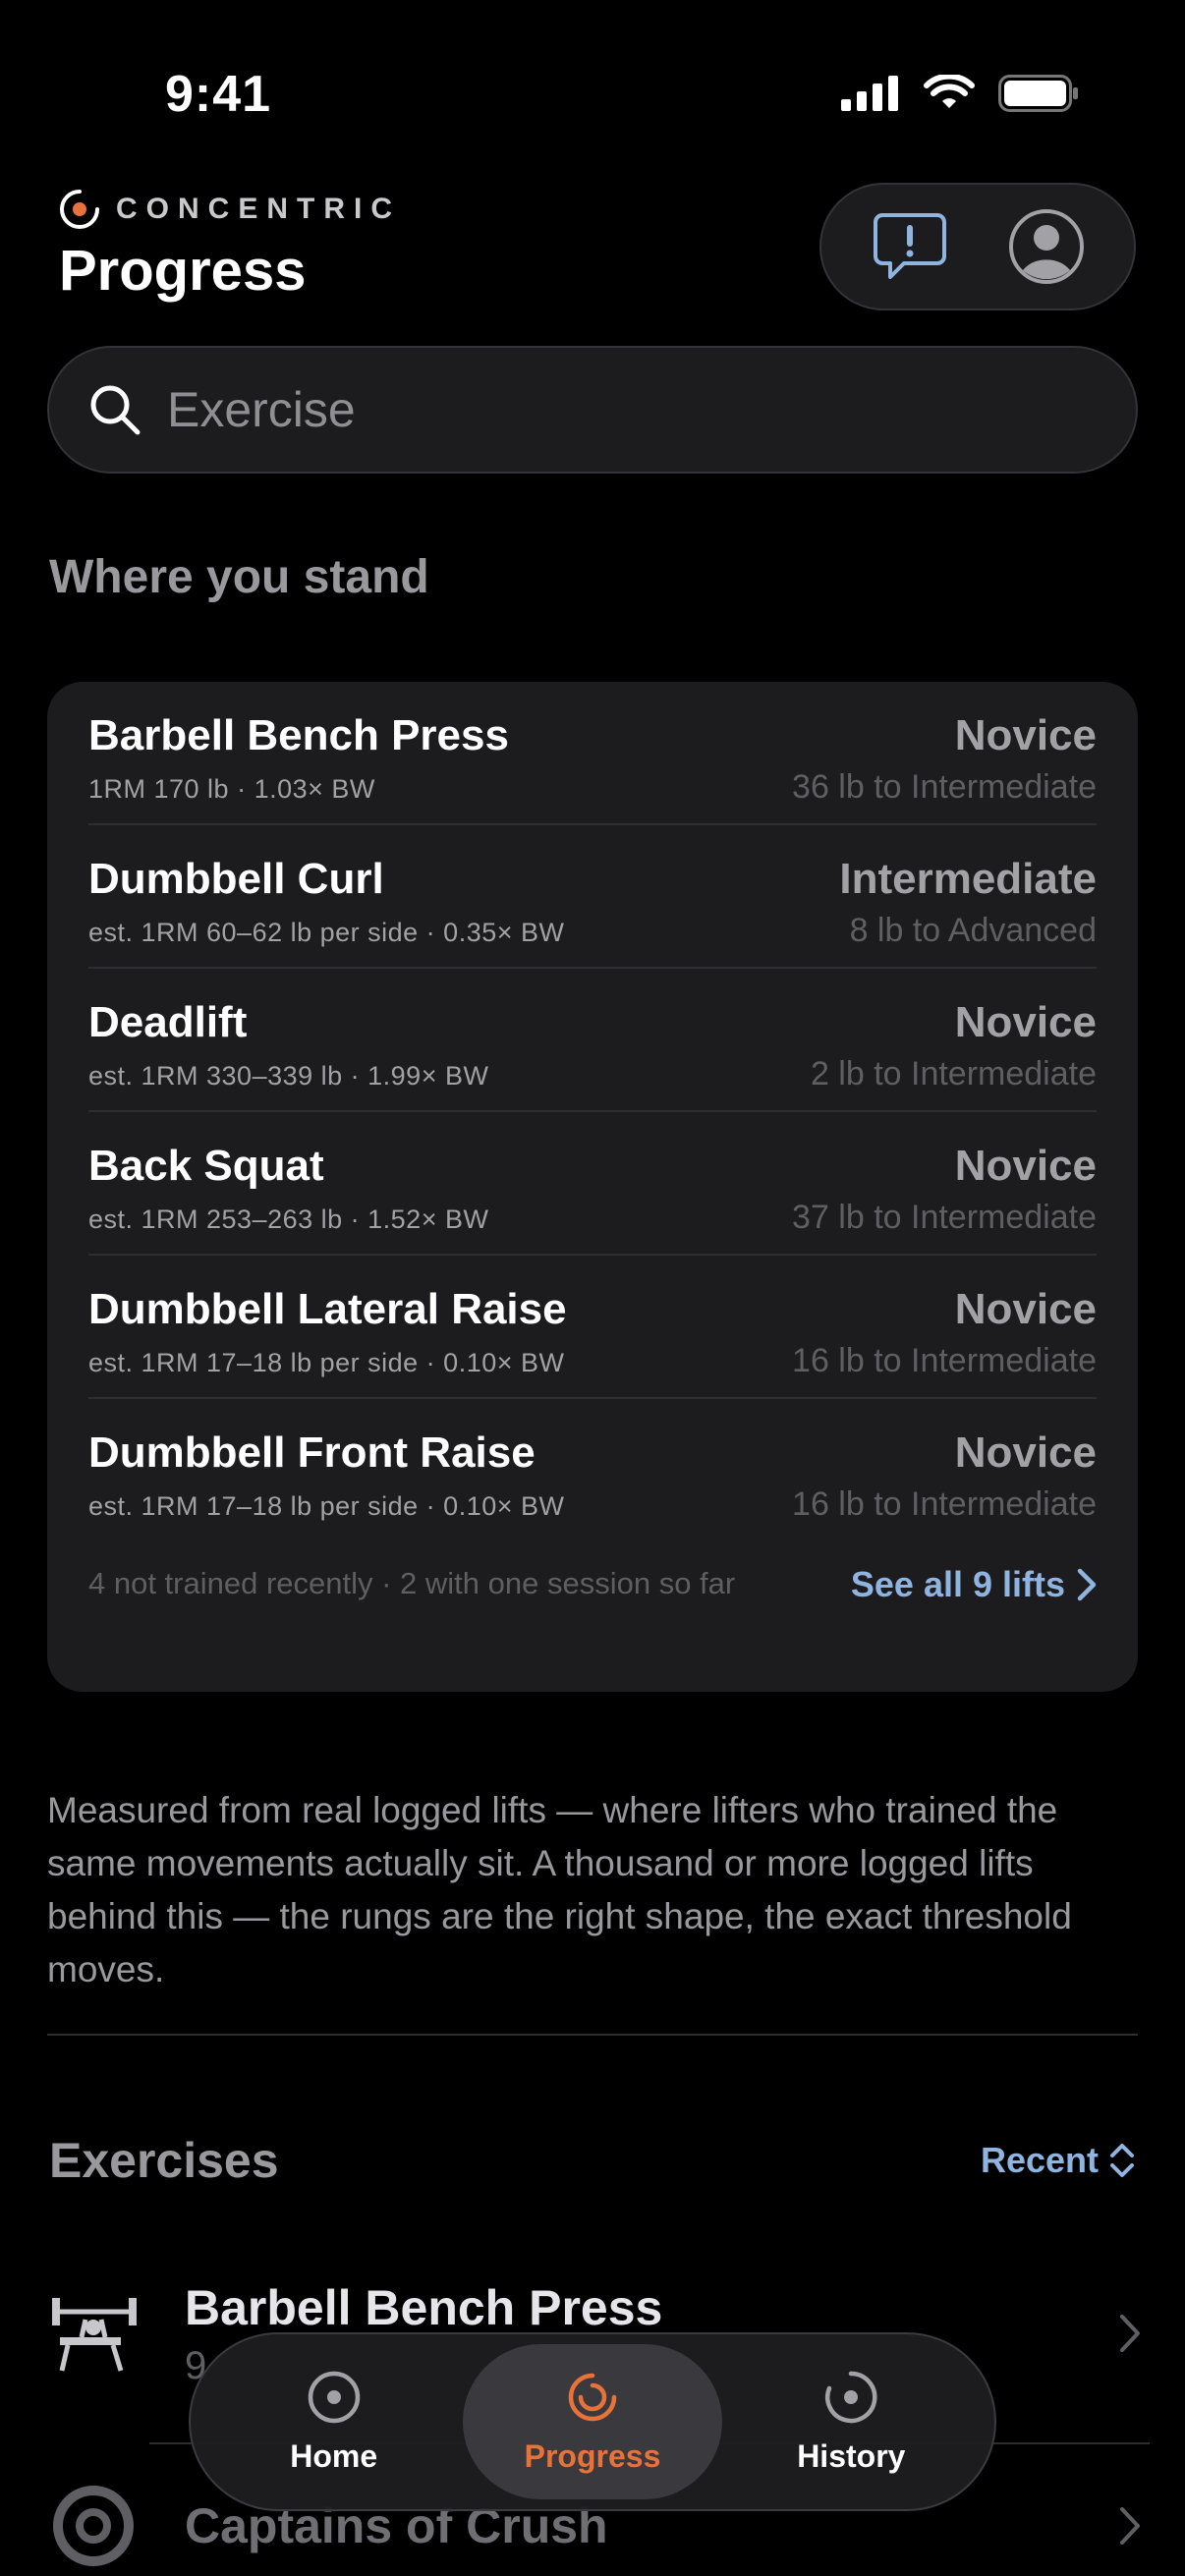 This screenshot has width=1185, height=2576. I want to click on lift-next-level: 8 lb to Advanced, so click(973, 930).